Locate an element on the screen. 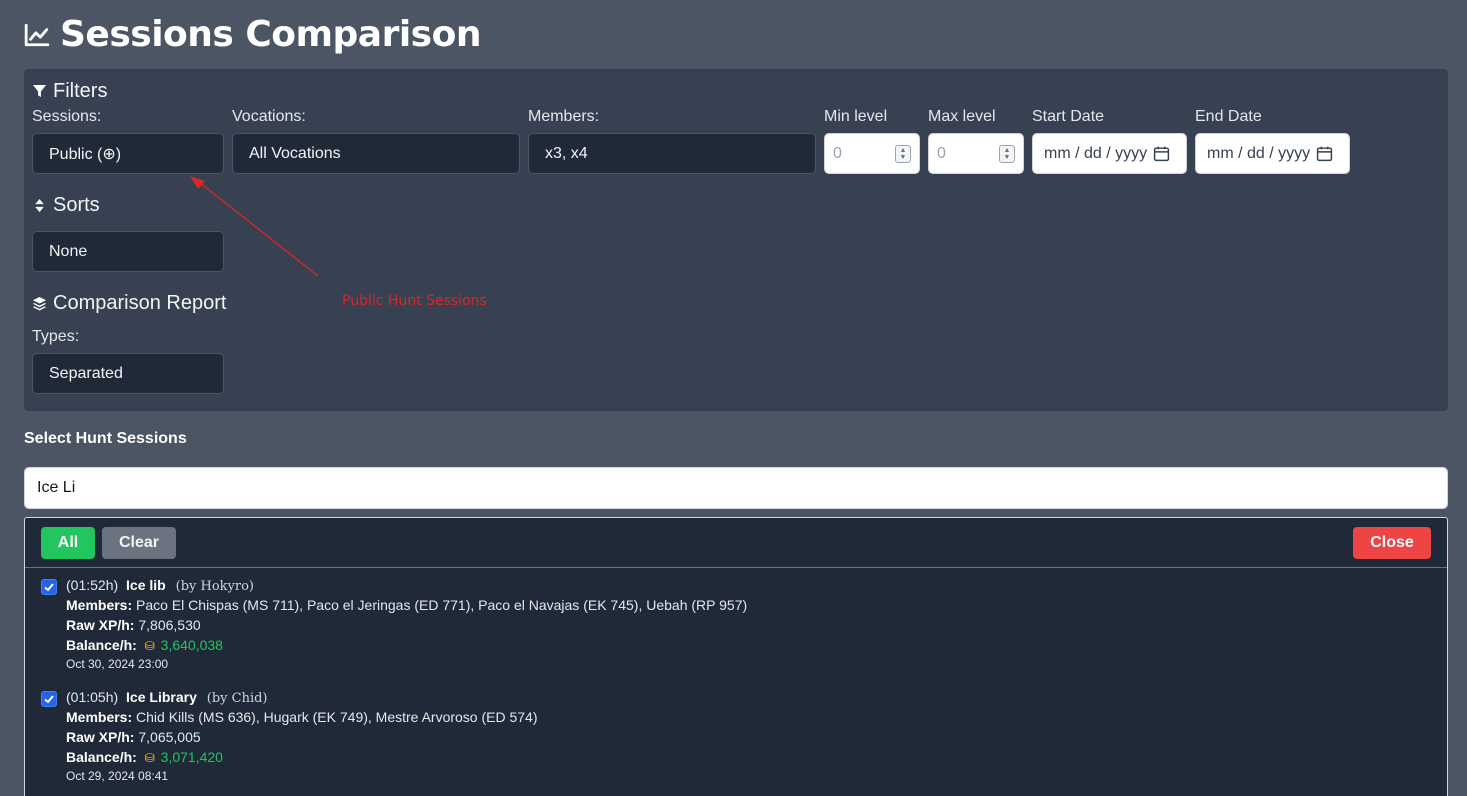 The width and height of the screenshot is (1467, 796). comparison-report-heading: Comparison Report is located at coordinates (129, 303).